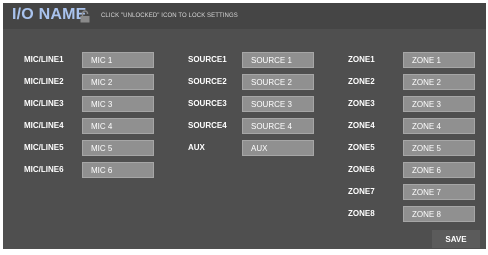 This screenshot has height=255, width=488. What do you see at coordinates (85, 16) in the screenshot?
I see `unlocked-padlock-icon` at bounding box center [85, 16].